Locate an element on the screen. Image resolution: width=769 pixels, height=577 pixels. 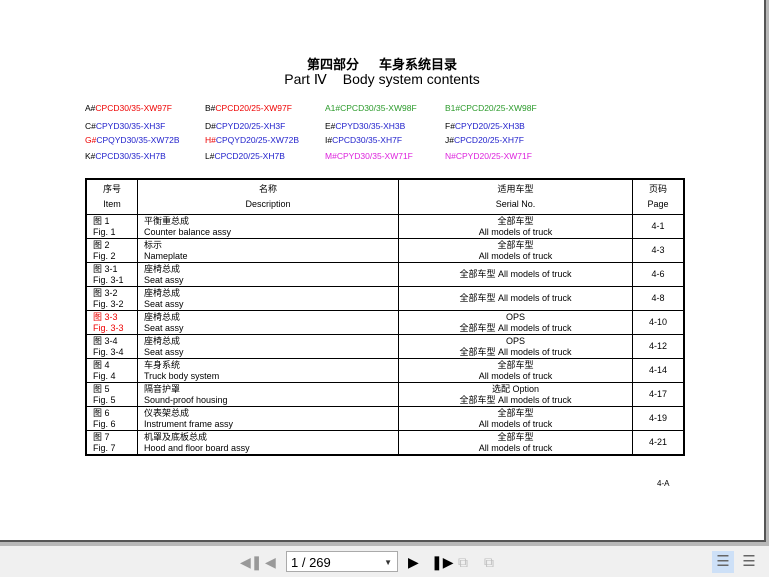
description-cn: 车身系统 is located at coordinates (162, 364).